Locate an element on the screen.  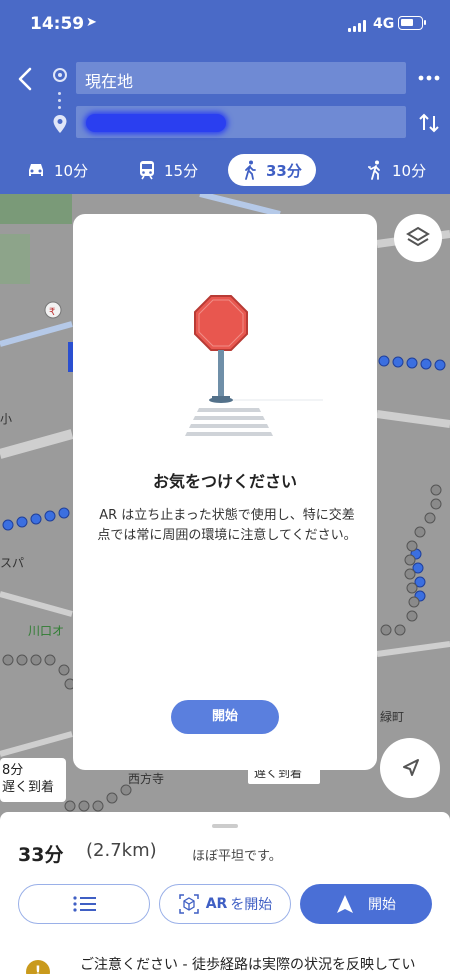
network-type: 4G is located at coordinates (384, 24).